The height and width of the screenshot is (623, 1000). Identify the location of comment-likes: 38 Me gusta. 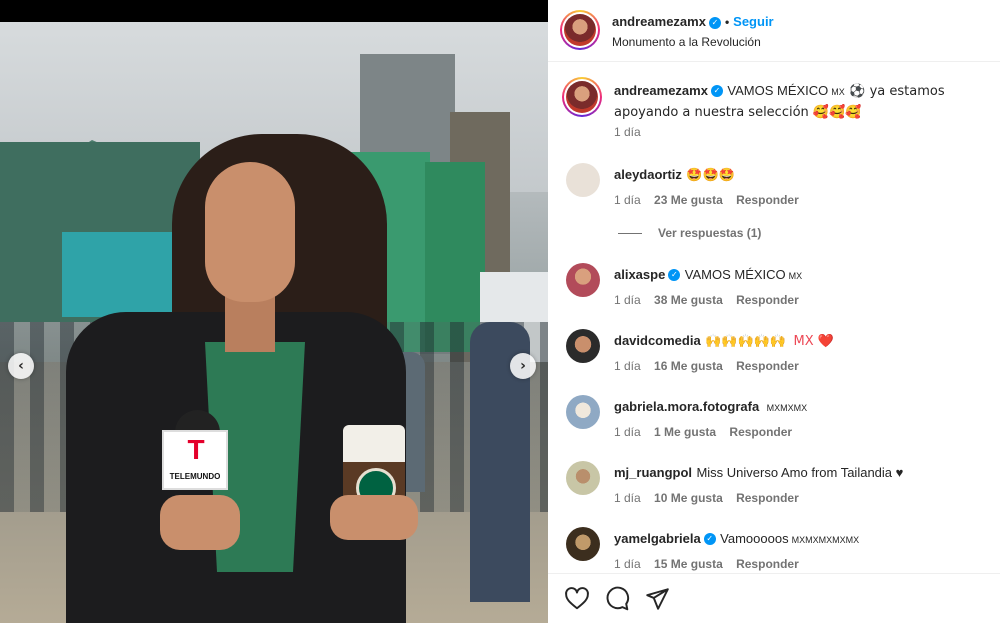
(688, 300).